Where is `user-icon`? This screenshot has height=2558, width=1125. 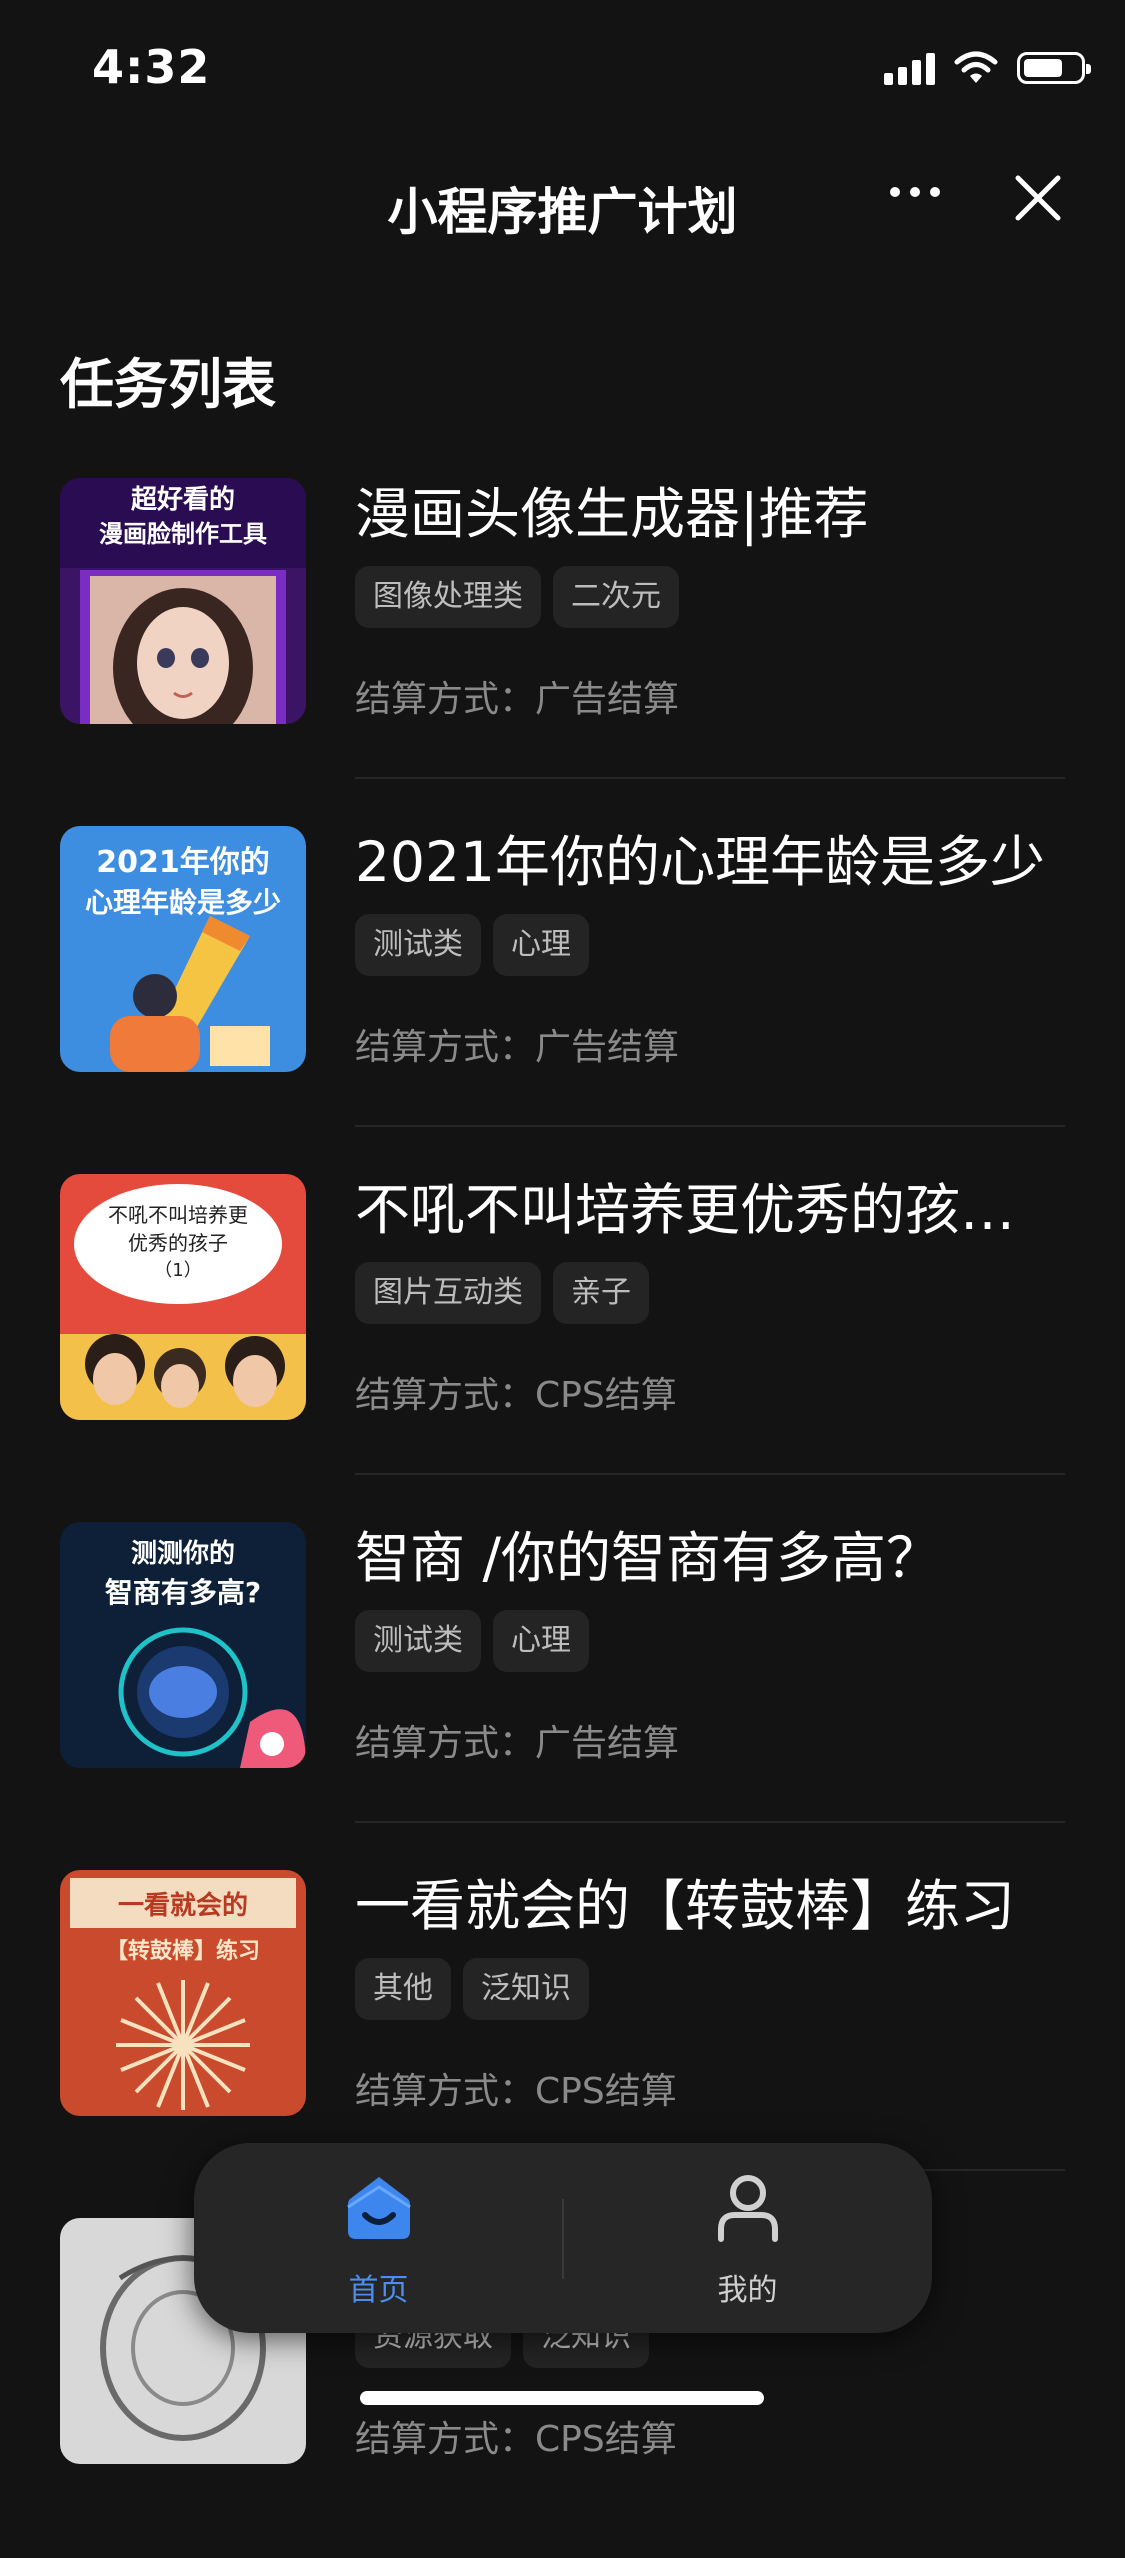
user-icon is located at coordinates (748, 2208).